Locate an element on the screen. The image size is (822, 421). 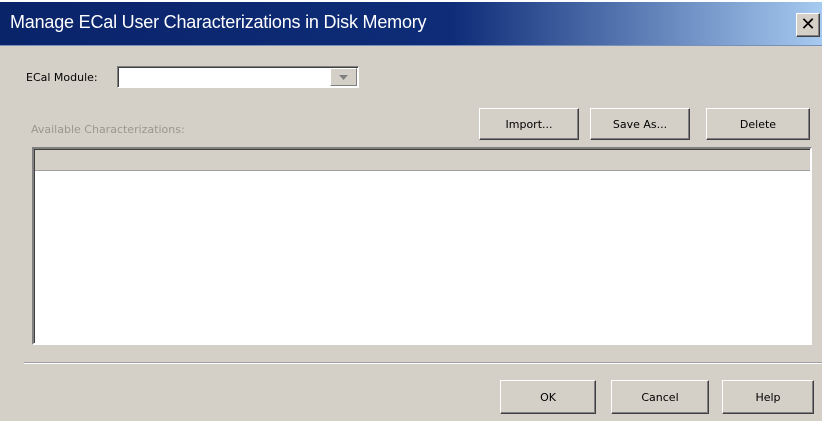
close-button: ✕ is located at coordinates (808, 25).